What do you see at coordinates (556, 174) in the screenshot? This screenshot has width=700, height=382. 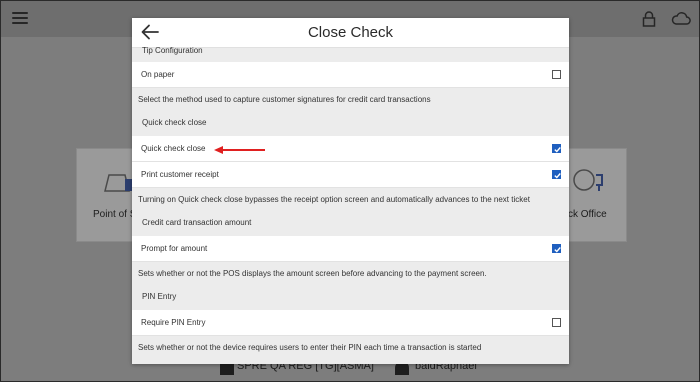 I see `print-receipt-checkbox` at bounding box center [556, 174].